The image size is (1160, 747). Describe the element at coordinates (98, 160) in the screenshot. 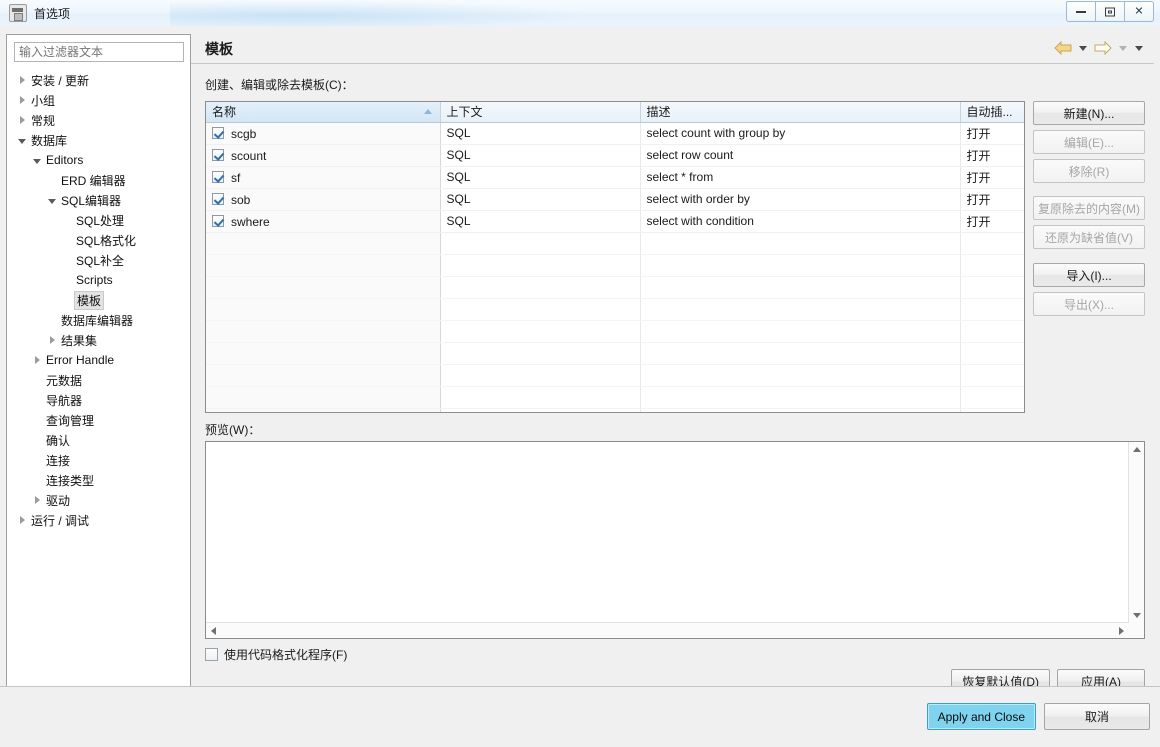

I see `sidebar-item: Editors` at that location.